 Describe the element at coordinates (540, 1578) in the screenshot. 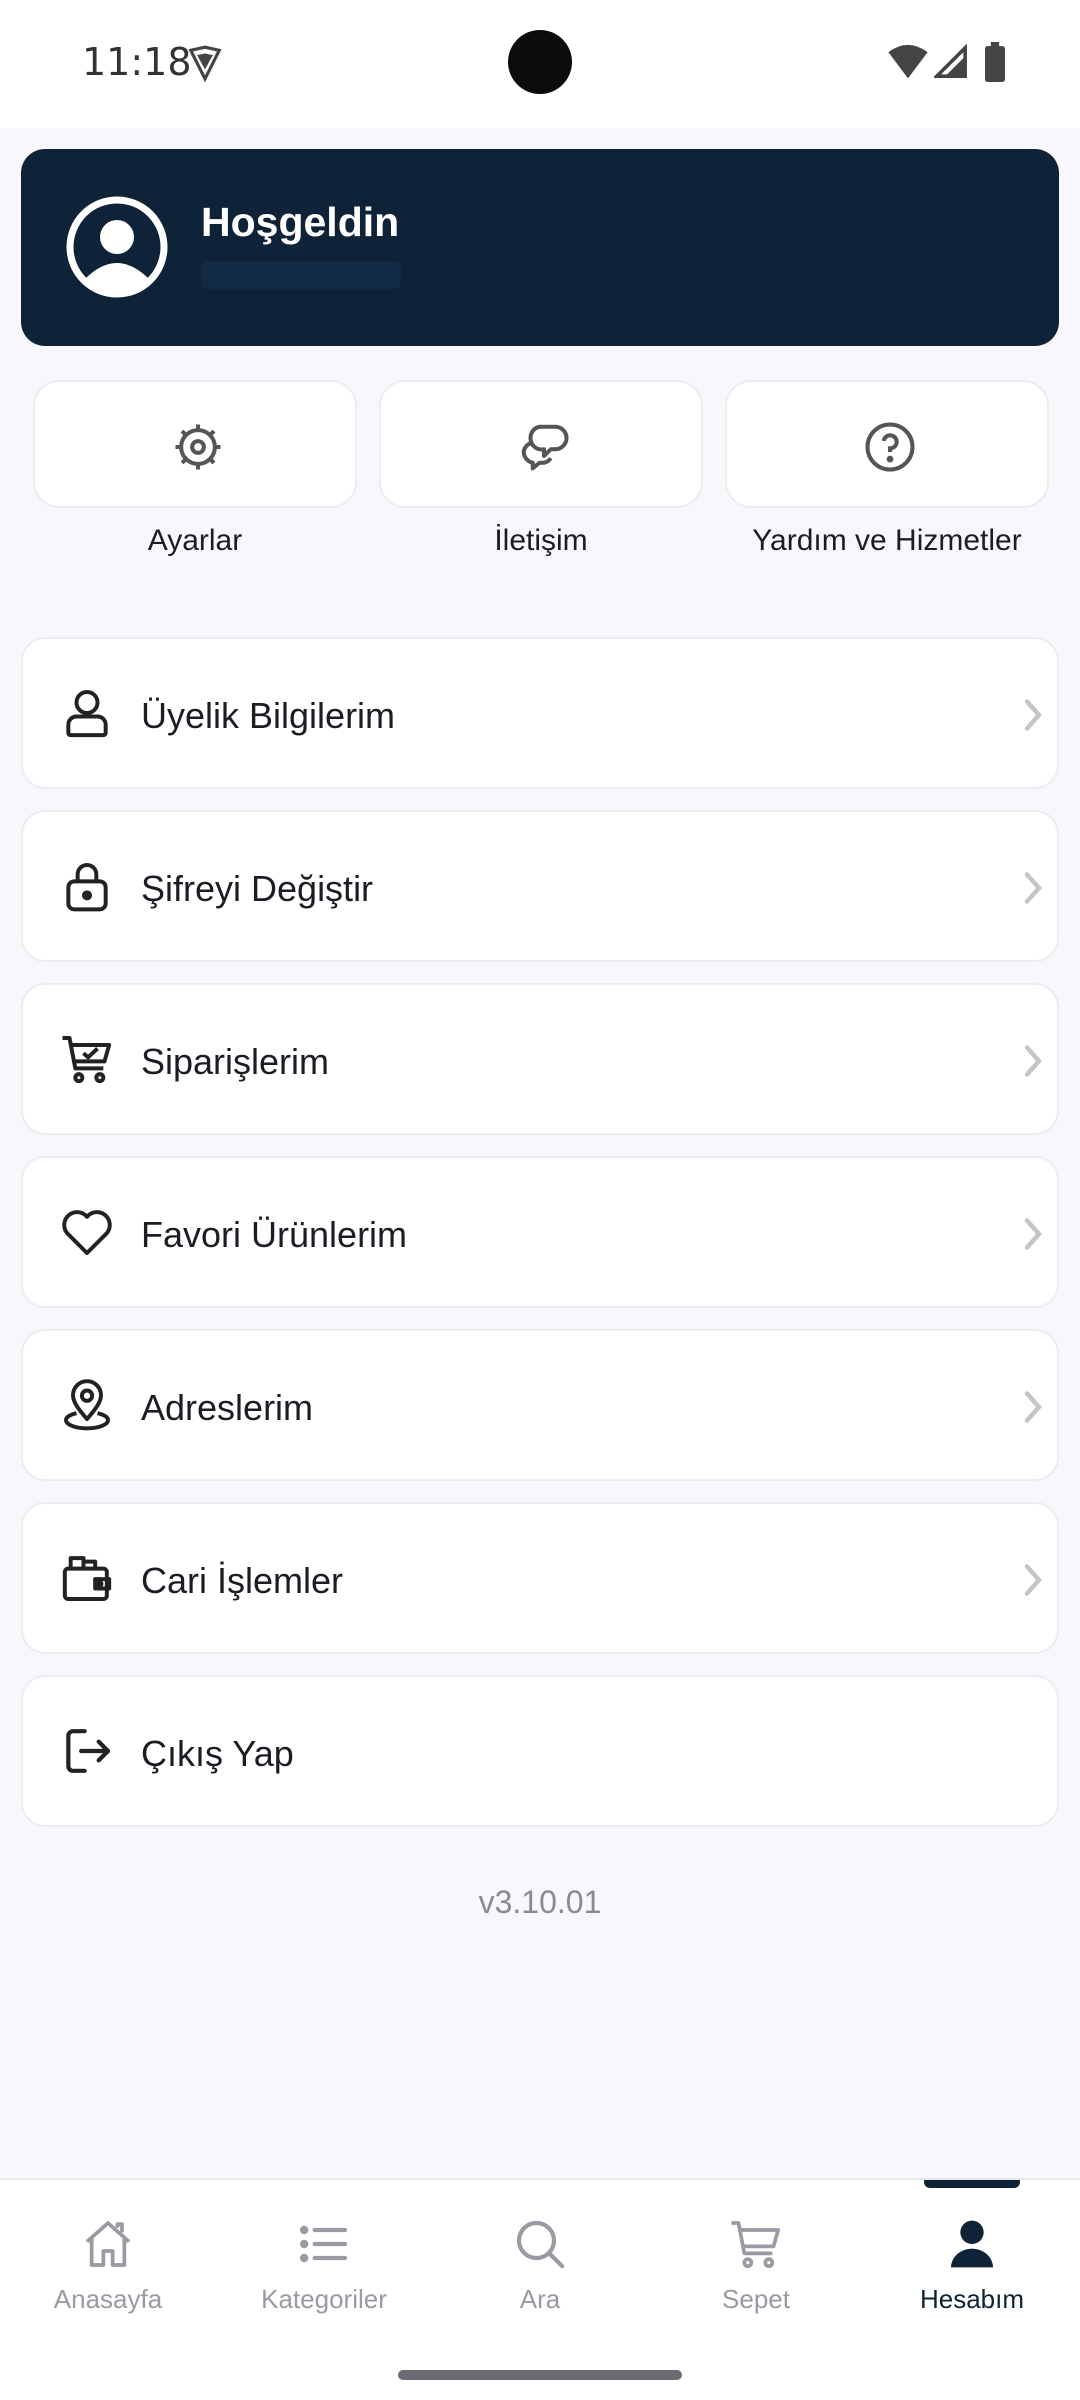

I see `menu-item-account-transactions: Cari İşlemler` at that location.